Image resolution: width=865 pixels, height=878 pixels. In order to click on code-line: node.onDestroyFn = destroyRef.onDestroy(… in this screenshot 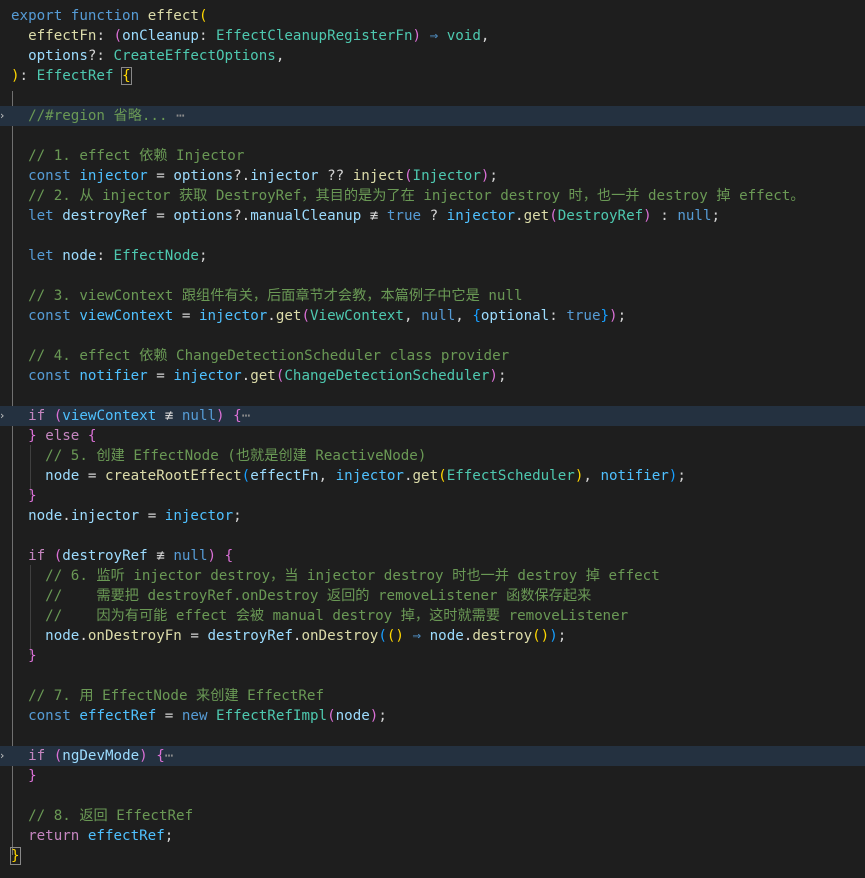, I will do `click(432, 636)`.